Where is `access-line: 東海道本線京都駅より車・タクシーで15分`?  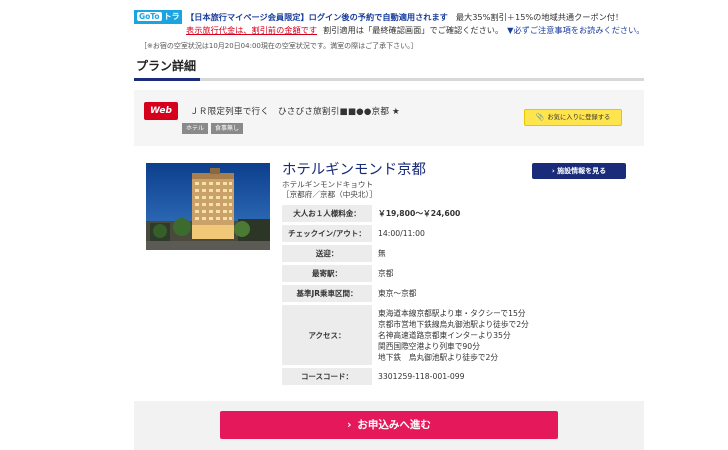
access-line: 東海道本線京都駅より車・タクシーで15分 is located at coordinates (452, 313).